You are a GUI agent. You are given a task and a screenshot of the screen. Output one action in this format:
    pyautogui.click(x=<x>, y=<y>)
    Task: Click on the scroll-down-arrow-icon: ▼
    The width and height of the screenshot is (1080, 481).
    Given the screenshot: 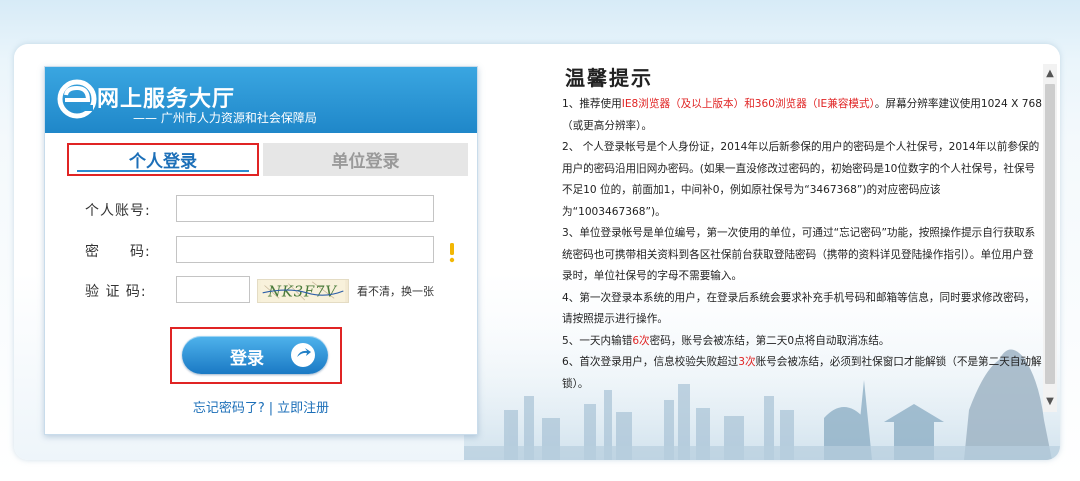 What is the action you would take?
    pyautogui.click(x=1050, y=402)
    